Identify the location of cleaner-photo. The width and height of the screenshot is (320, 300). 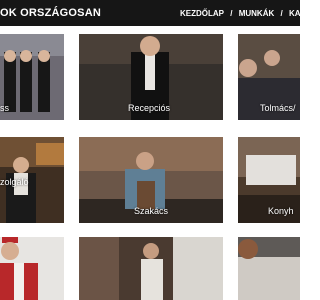
(269, 268).